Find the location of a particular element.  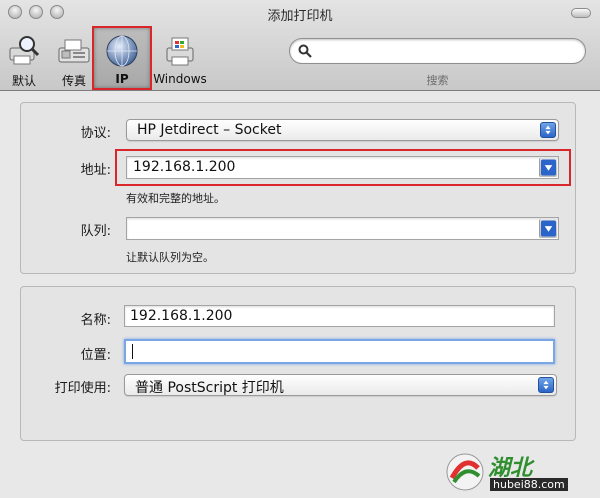

fax-icon is located at coordinates (74, 51).